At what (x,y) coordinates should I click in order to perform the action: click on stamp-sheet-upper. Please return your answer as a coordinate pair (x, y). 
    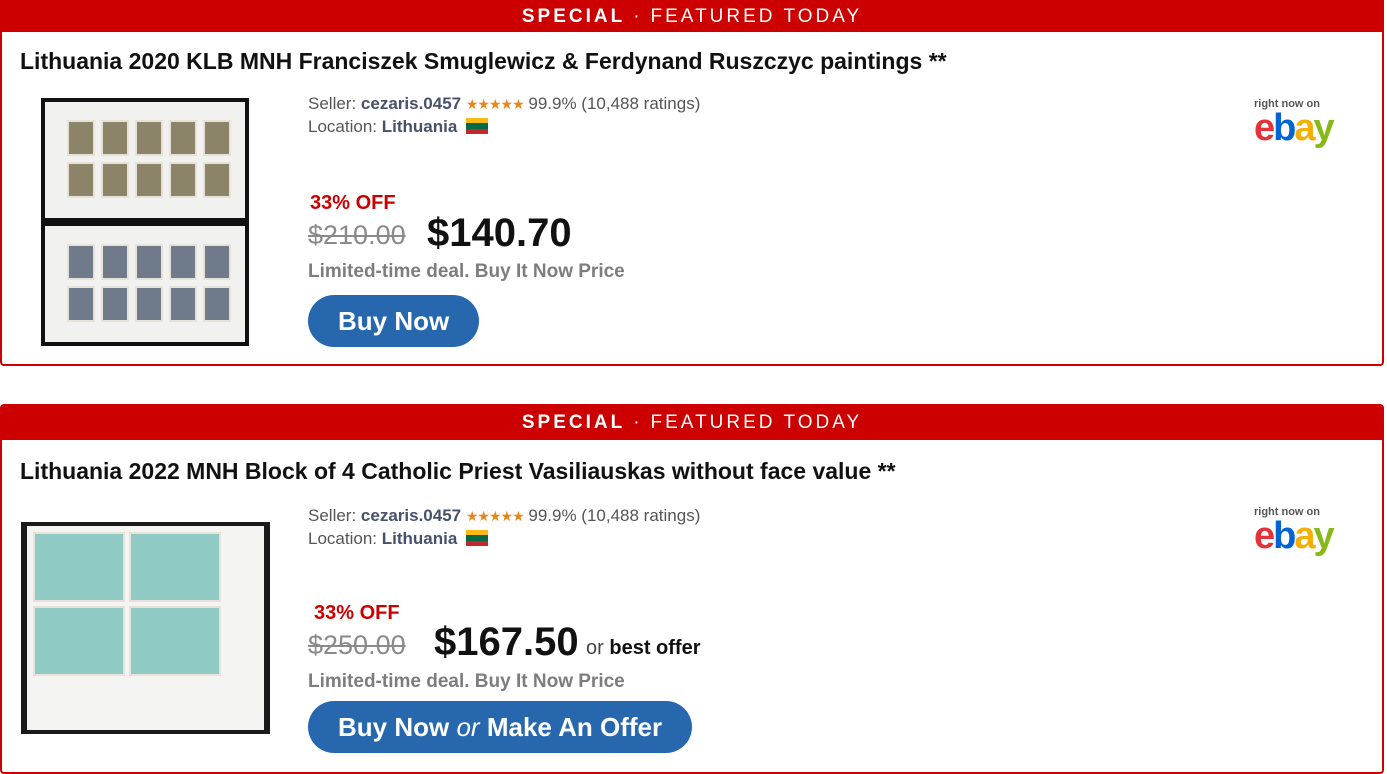
    Looking at the image, I should click on (145, 160).